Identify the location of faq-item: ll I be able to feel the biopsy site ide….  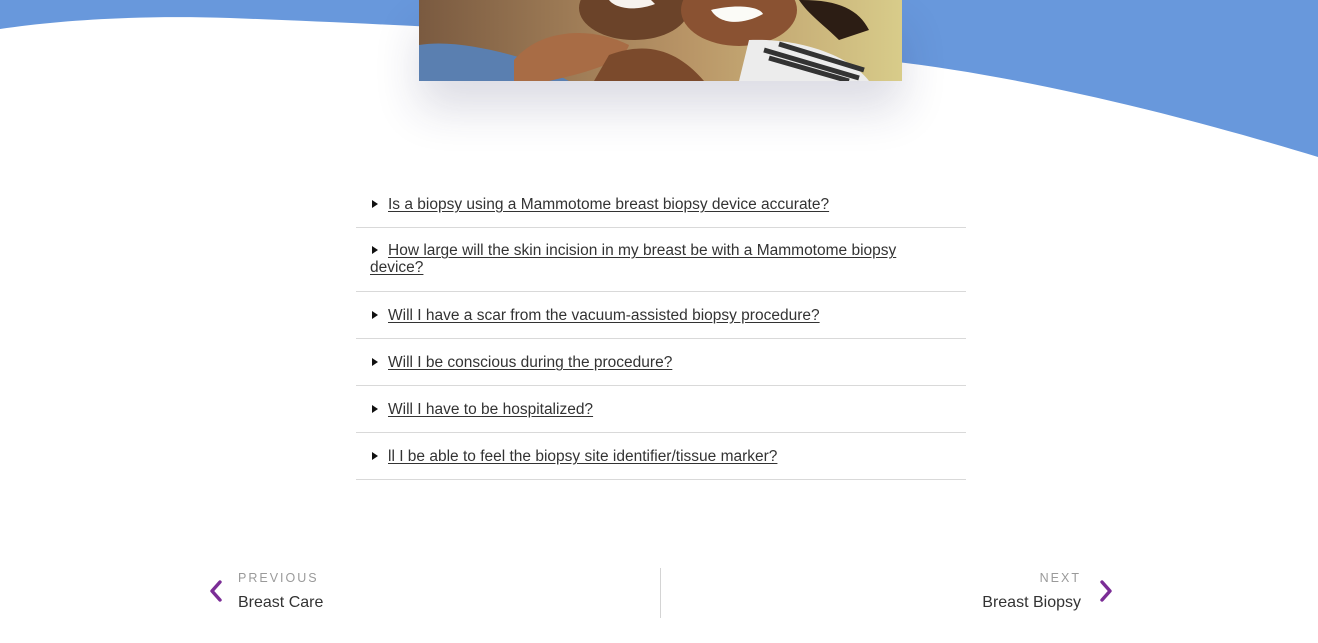
(661, 456).